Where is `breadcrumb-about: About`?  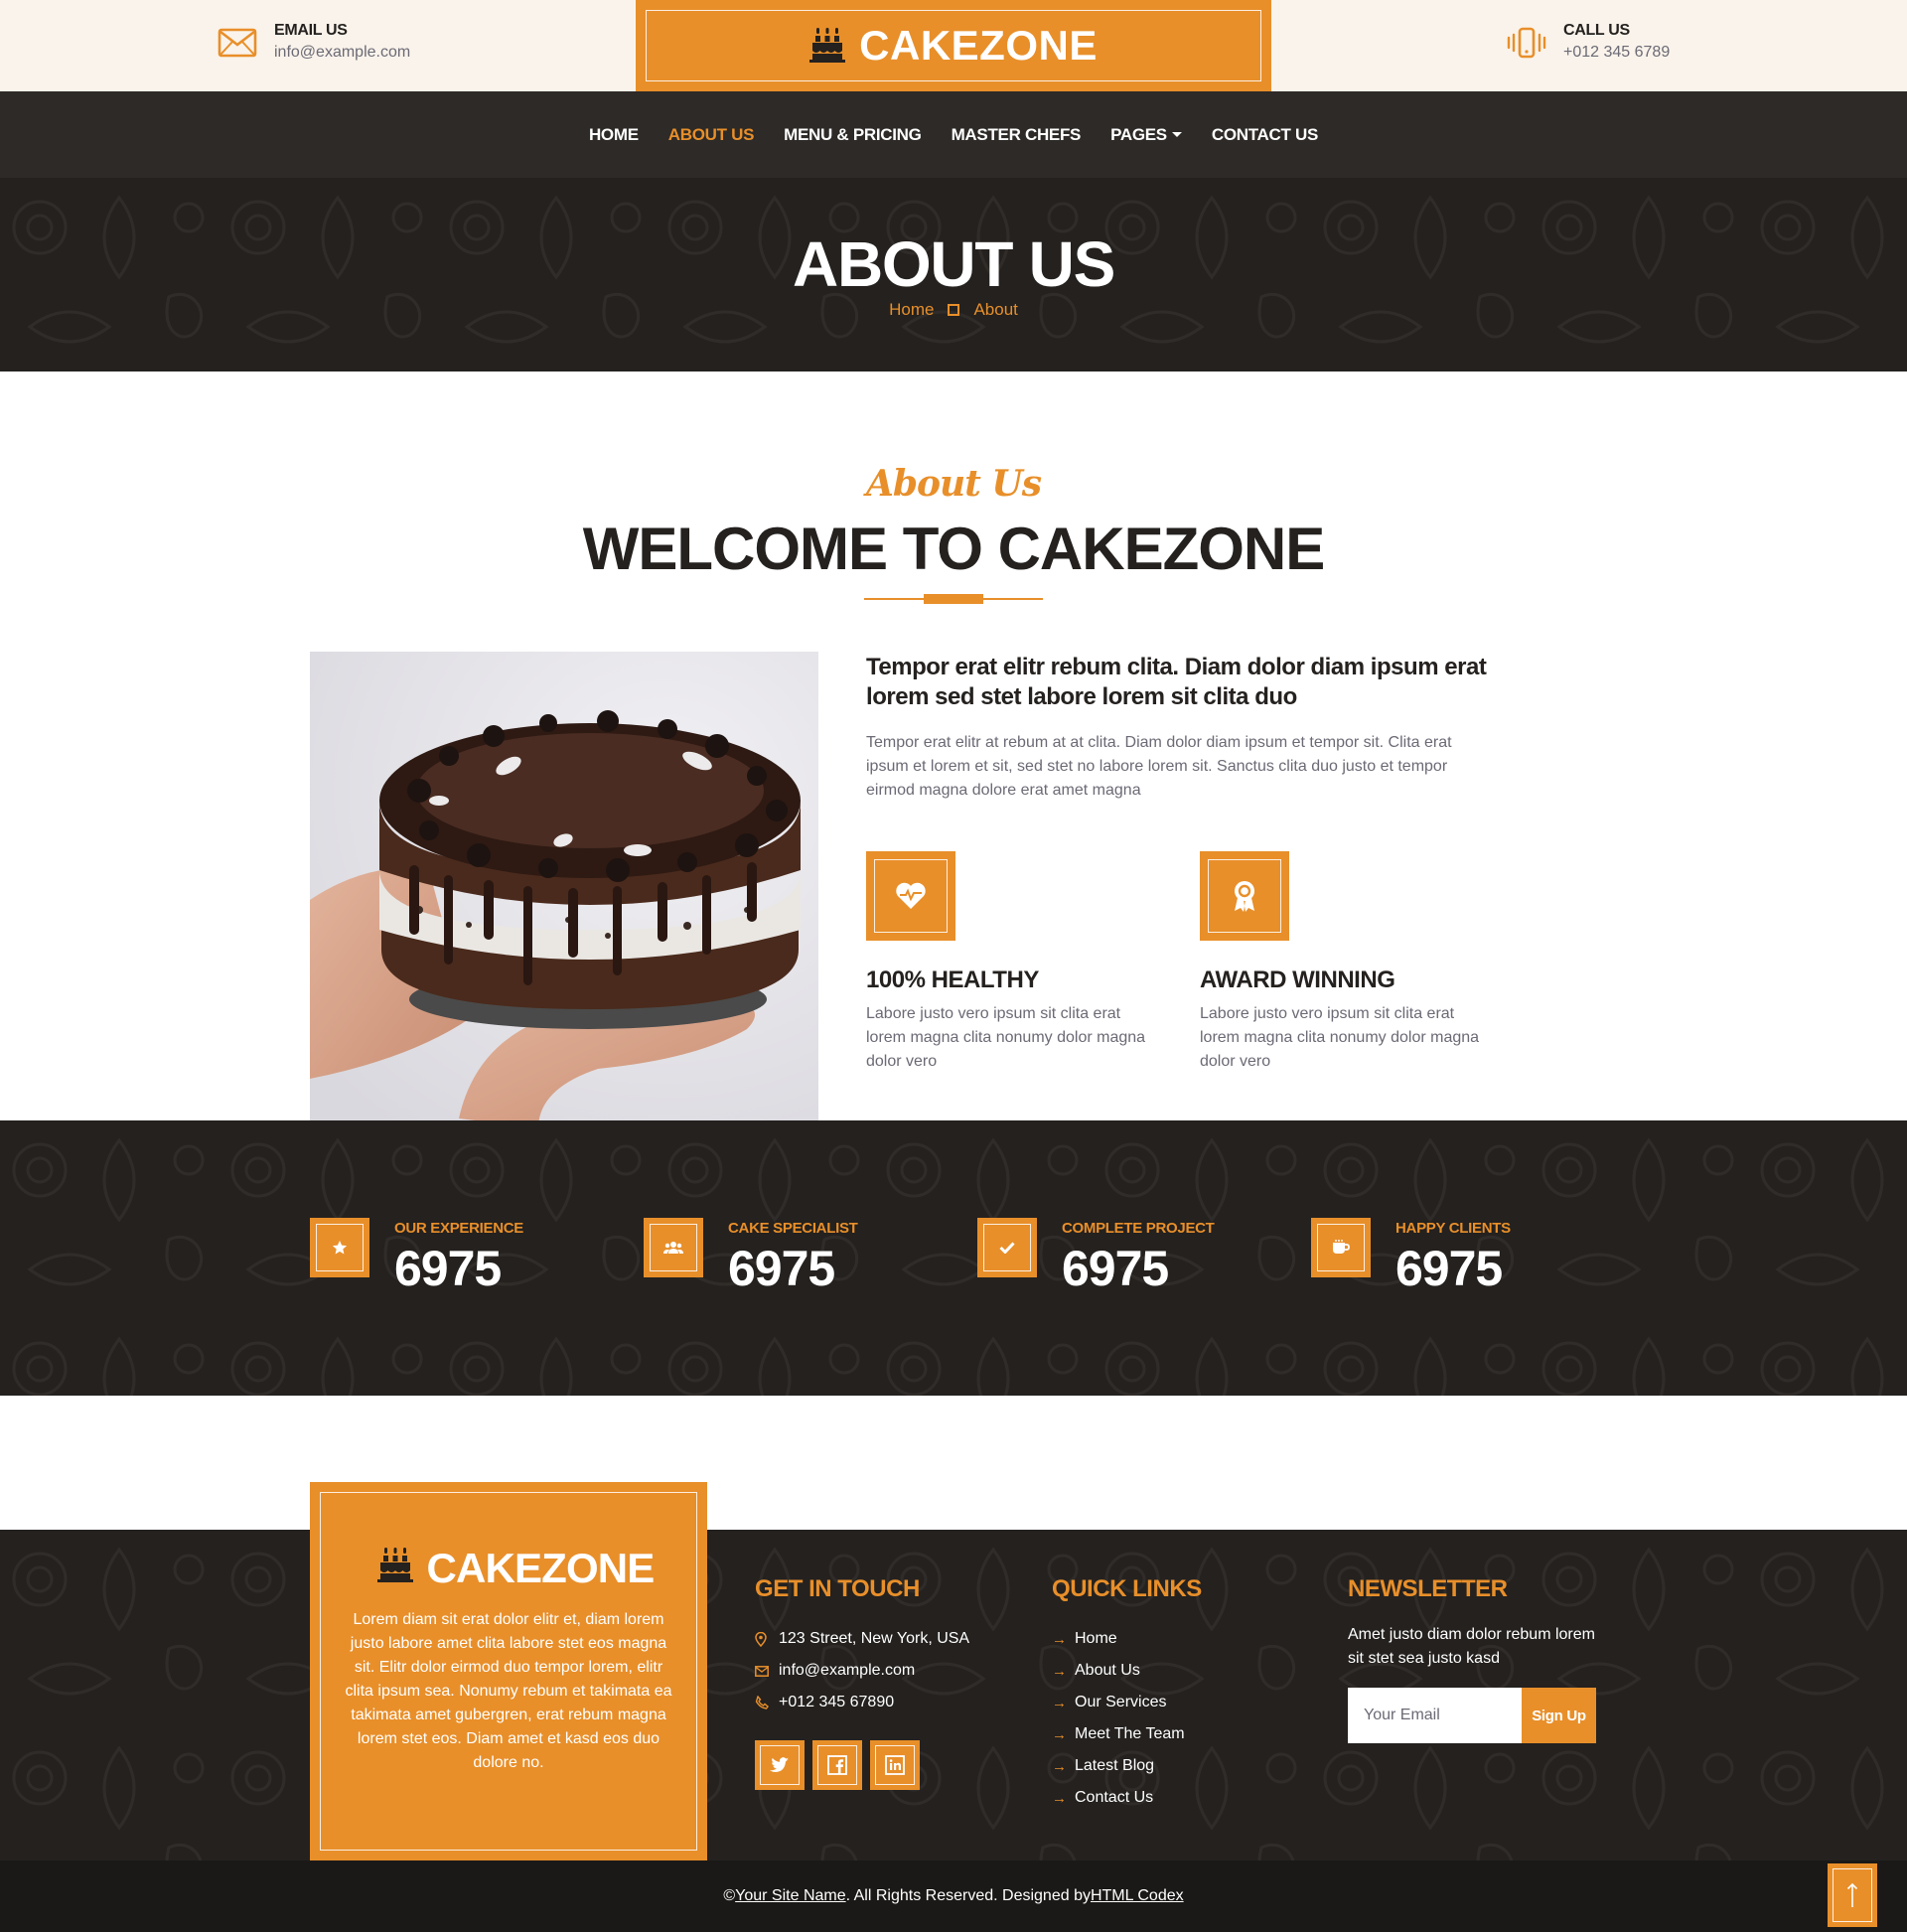
breadcrumb-about: About is located at coordinates (995, 309).